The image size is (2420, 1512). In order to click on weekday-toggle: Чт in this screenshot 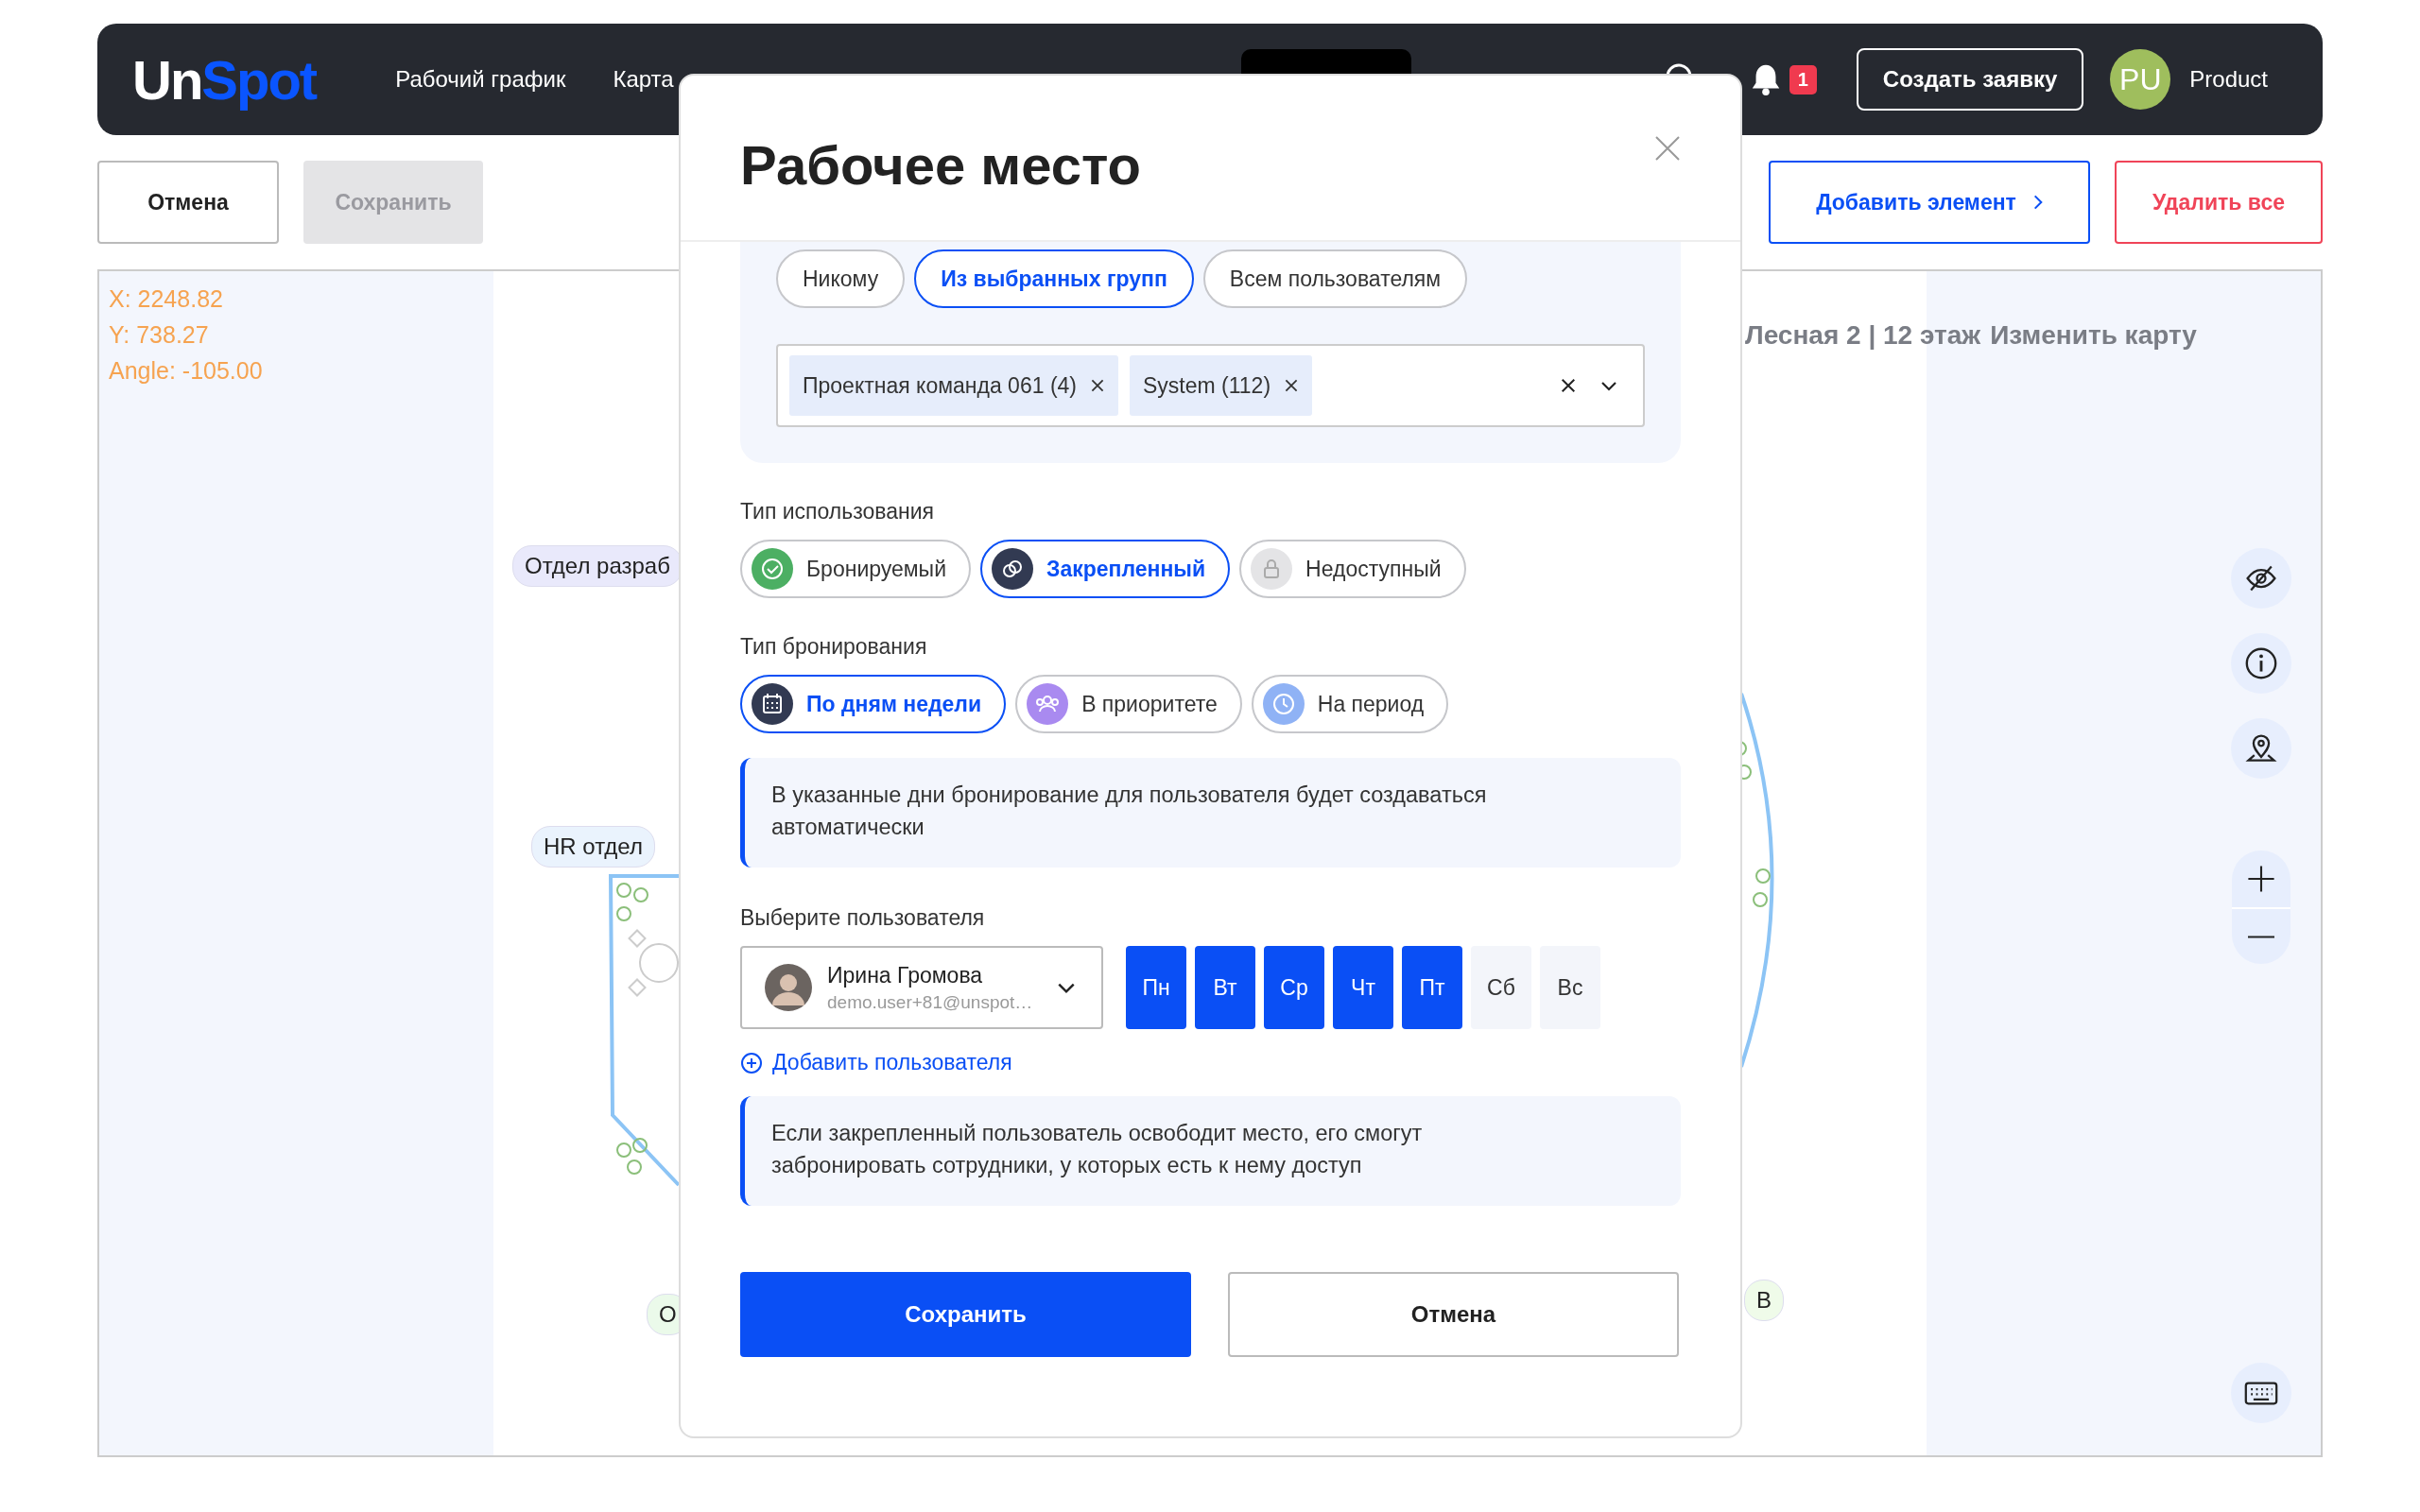, I will do `click(1363, 987)`.